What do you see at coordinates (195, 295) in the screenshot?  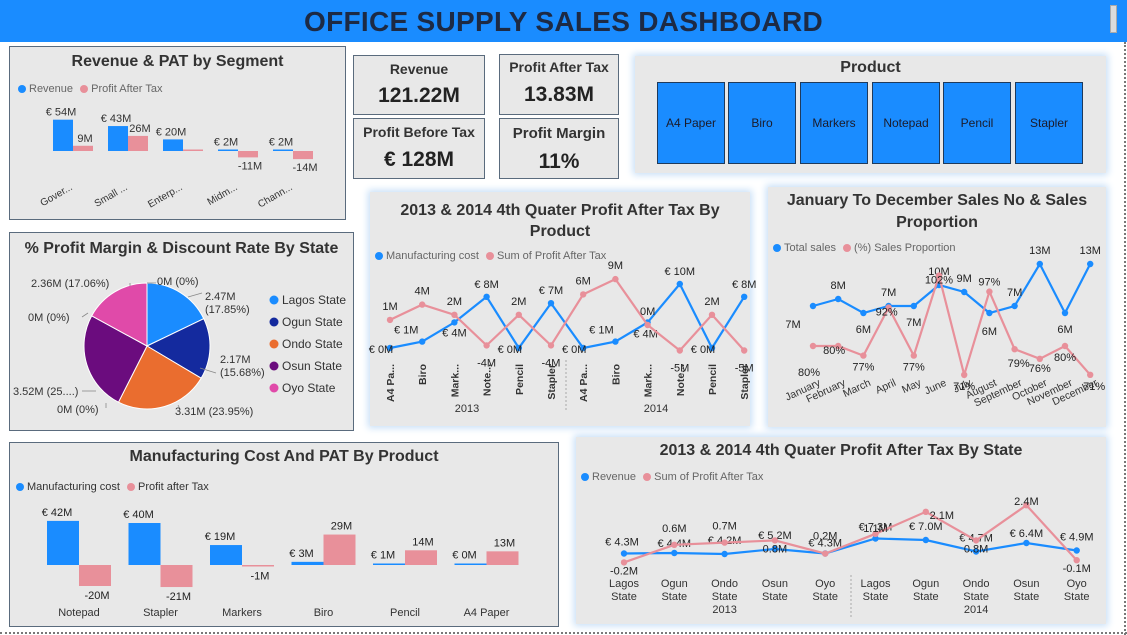 I see `leader-line` at bounding box center [195, 295].